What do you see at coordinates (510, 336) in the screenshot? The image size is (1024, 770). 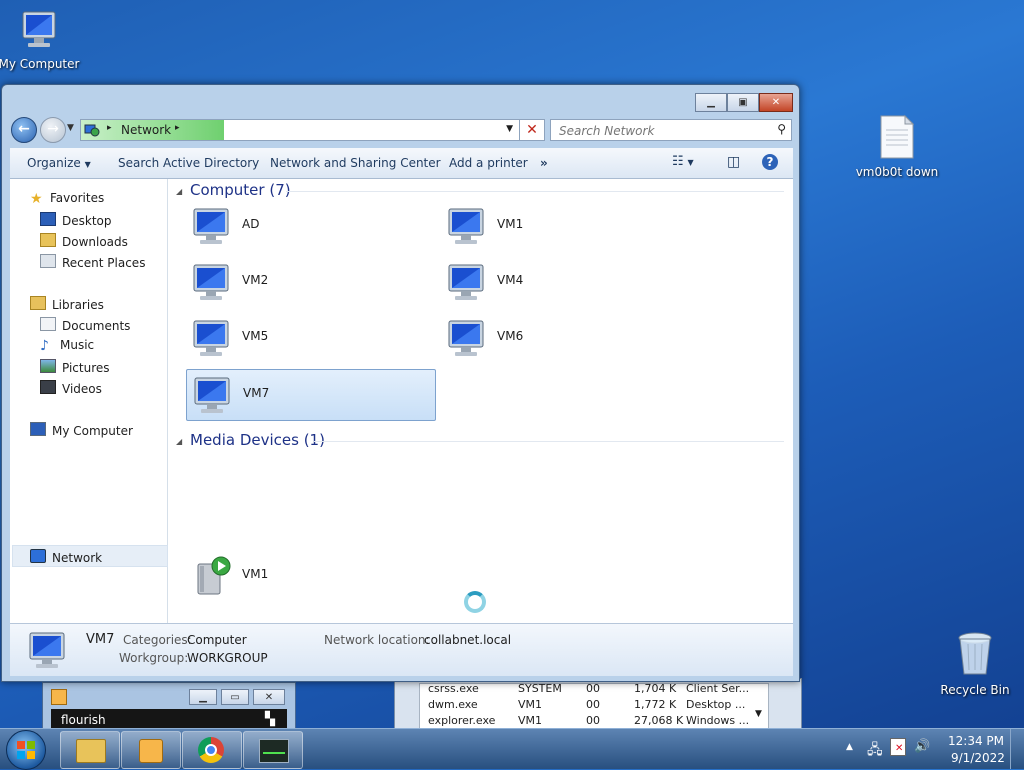 I see `item-label: VM6` at bounding box center [510, 336].